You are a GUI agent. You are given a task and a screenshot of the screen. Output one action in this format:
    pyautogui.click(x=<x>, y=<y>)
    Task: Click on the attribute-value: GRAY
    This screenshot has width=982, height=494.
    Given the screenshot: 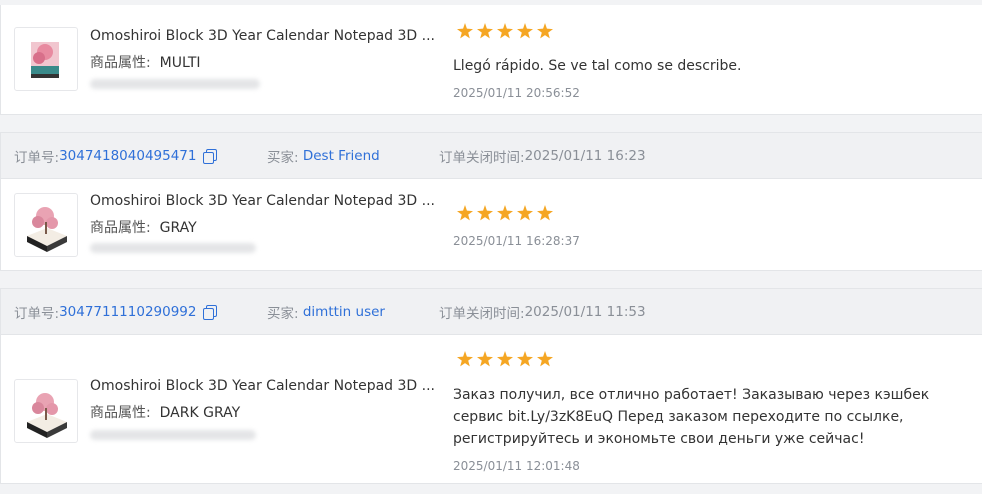 What is the action you would take?
    pyautogui.click(x=178, y=228)
    